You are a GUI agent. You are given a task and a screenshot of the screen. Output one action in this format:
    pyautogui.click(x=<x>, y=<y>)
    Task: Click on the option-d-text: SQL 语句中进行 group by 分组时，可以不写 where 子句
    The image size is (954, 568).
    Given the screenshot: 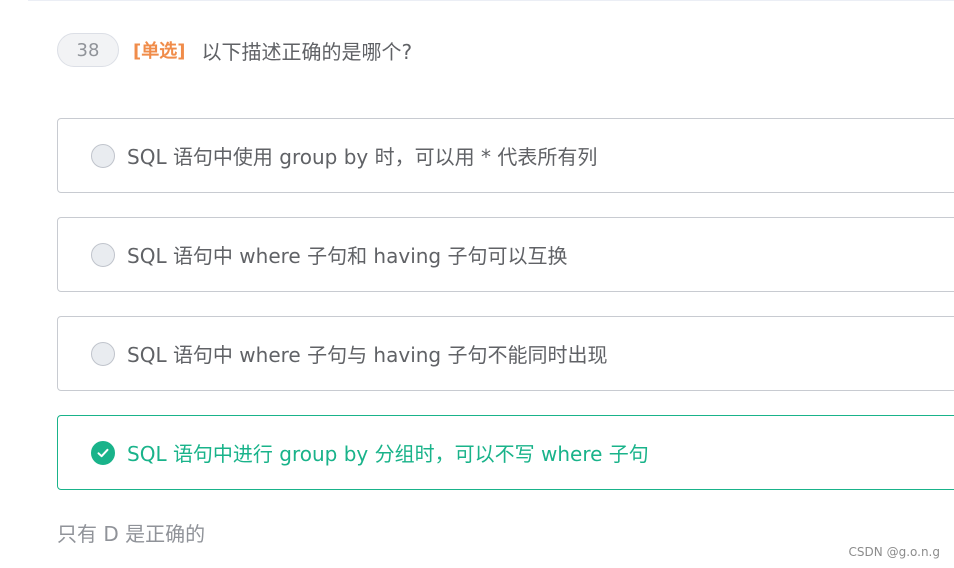 What is the action you would take?
    pyautogui.click(x=388, y=454)
    